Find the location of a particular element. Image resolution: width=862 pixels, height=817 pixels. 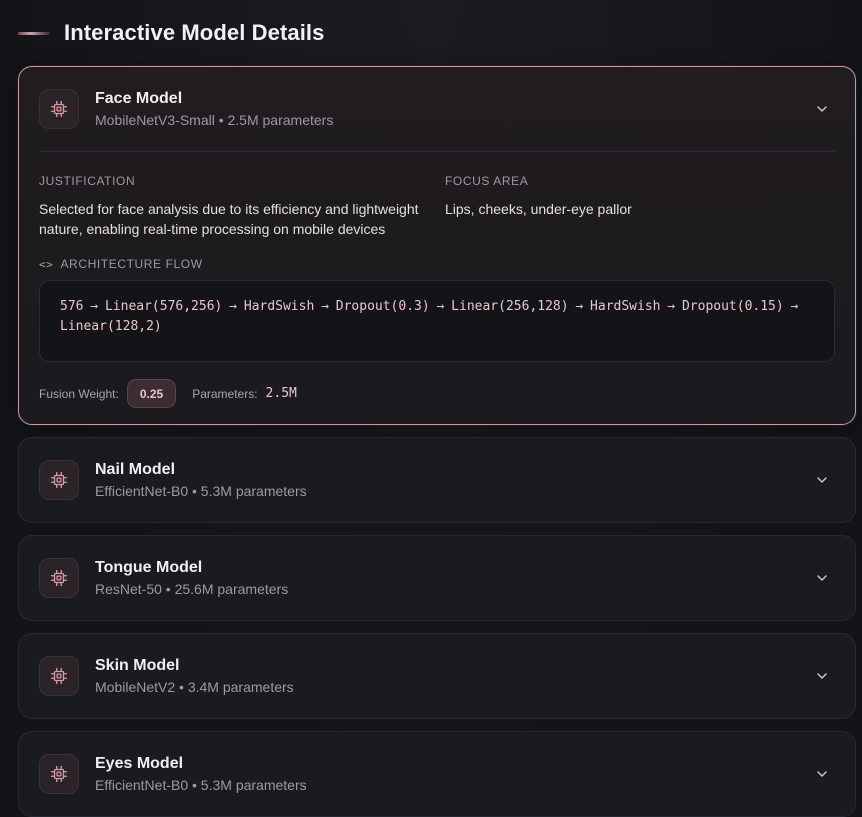

page-title: Interactive Model Details is located at coordinates (194, 32).